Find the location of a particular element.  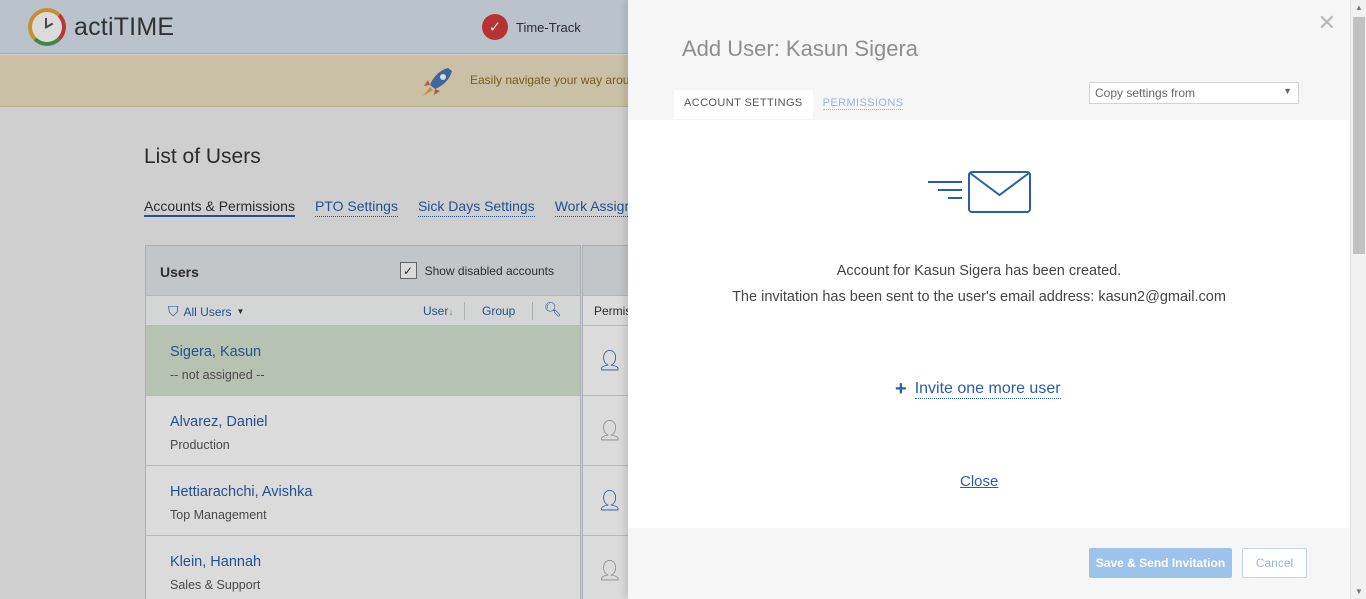

save-send-invitation-button: Save & Send Invitation is located at coordinates (1160, 563).